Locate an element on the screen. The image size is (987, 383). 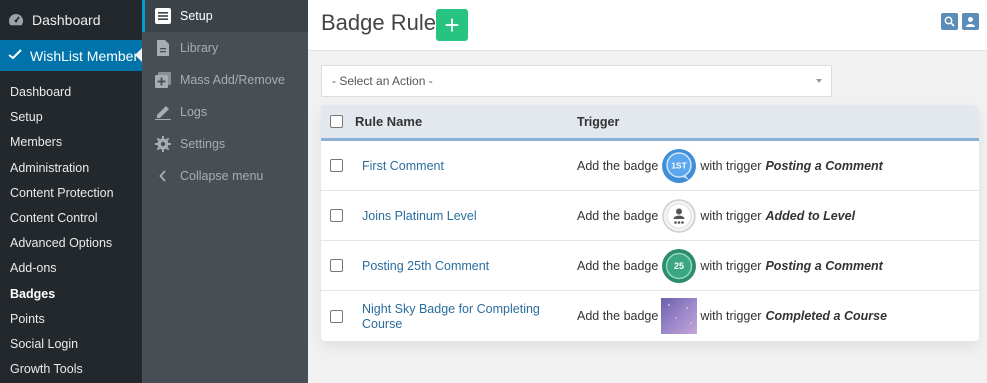
chevron-left-icon is located at coordinates (163, 176).